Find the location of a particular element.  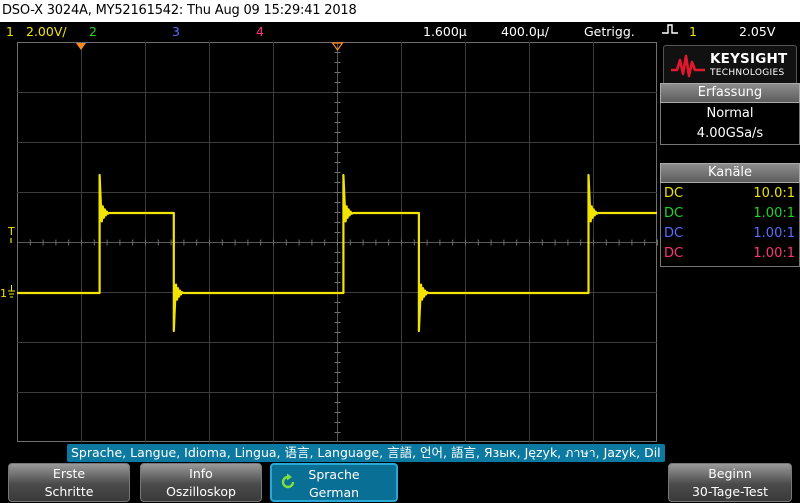

time-delay: 1.600µ is located at coordinates (445, 32).